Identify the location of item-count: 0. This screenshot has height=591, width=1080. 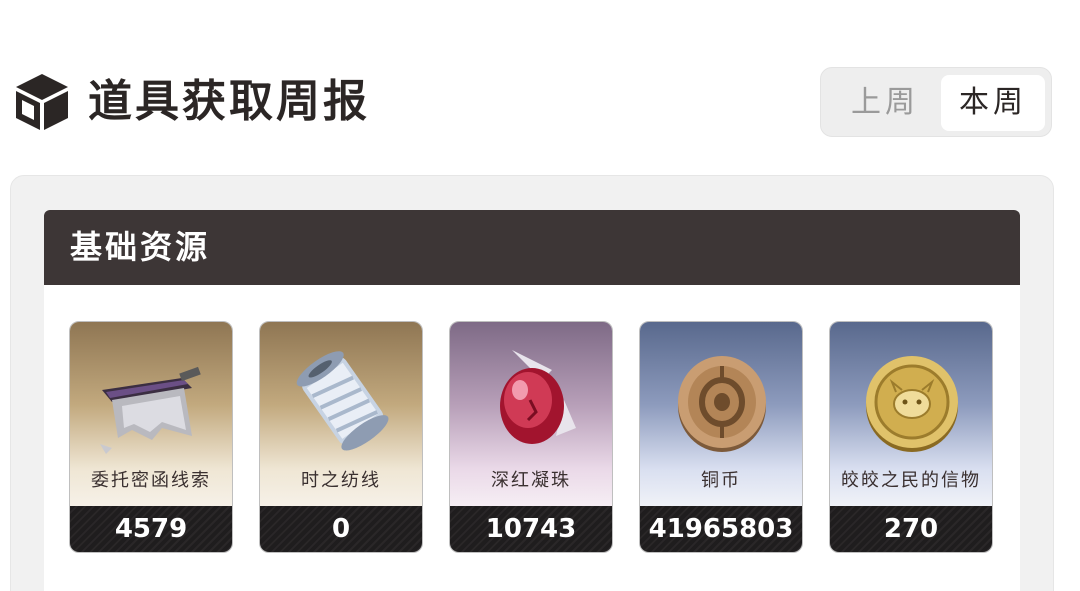
(341, 529).